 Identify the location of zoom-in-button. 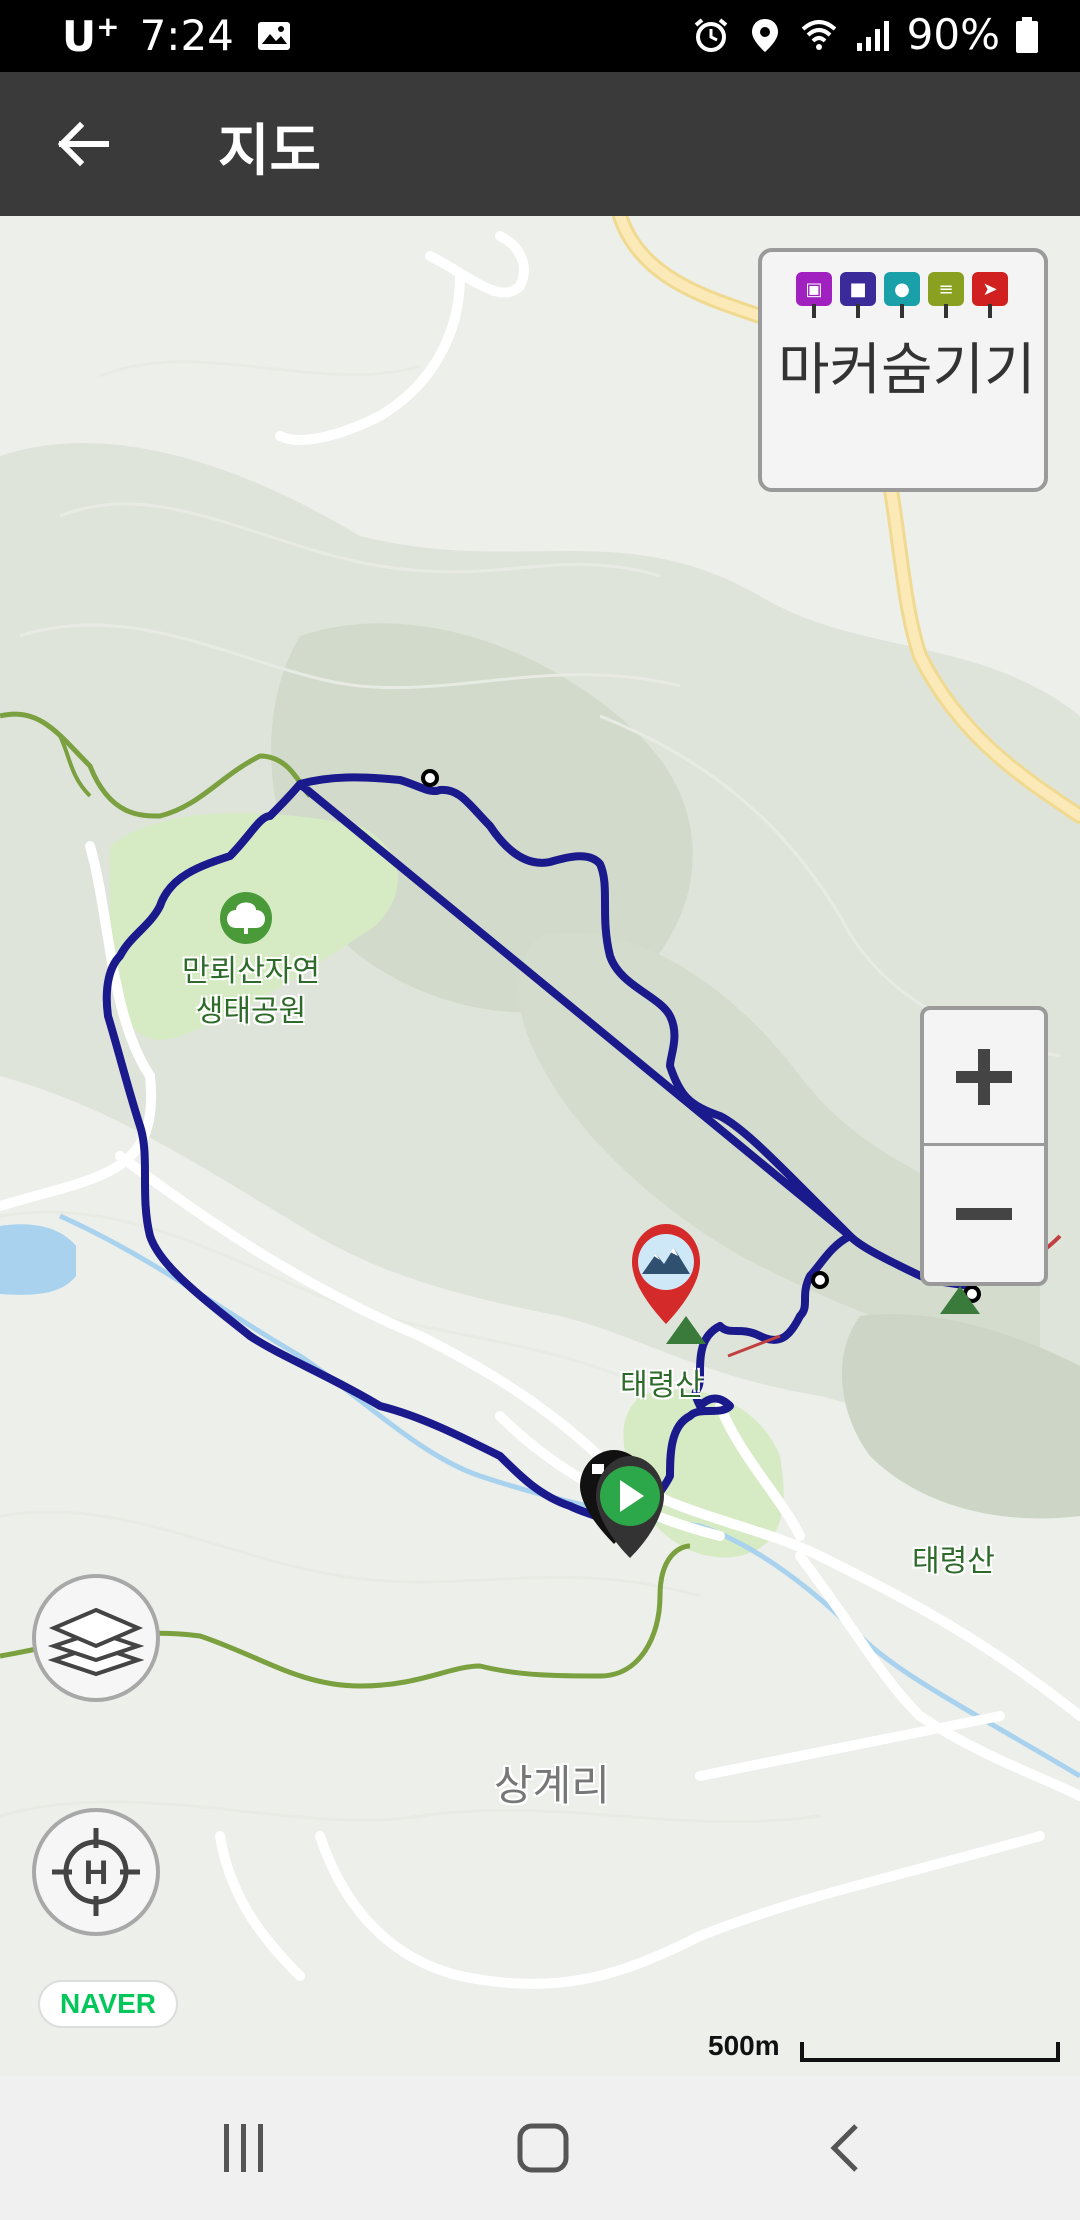
(984, 1078).